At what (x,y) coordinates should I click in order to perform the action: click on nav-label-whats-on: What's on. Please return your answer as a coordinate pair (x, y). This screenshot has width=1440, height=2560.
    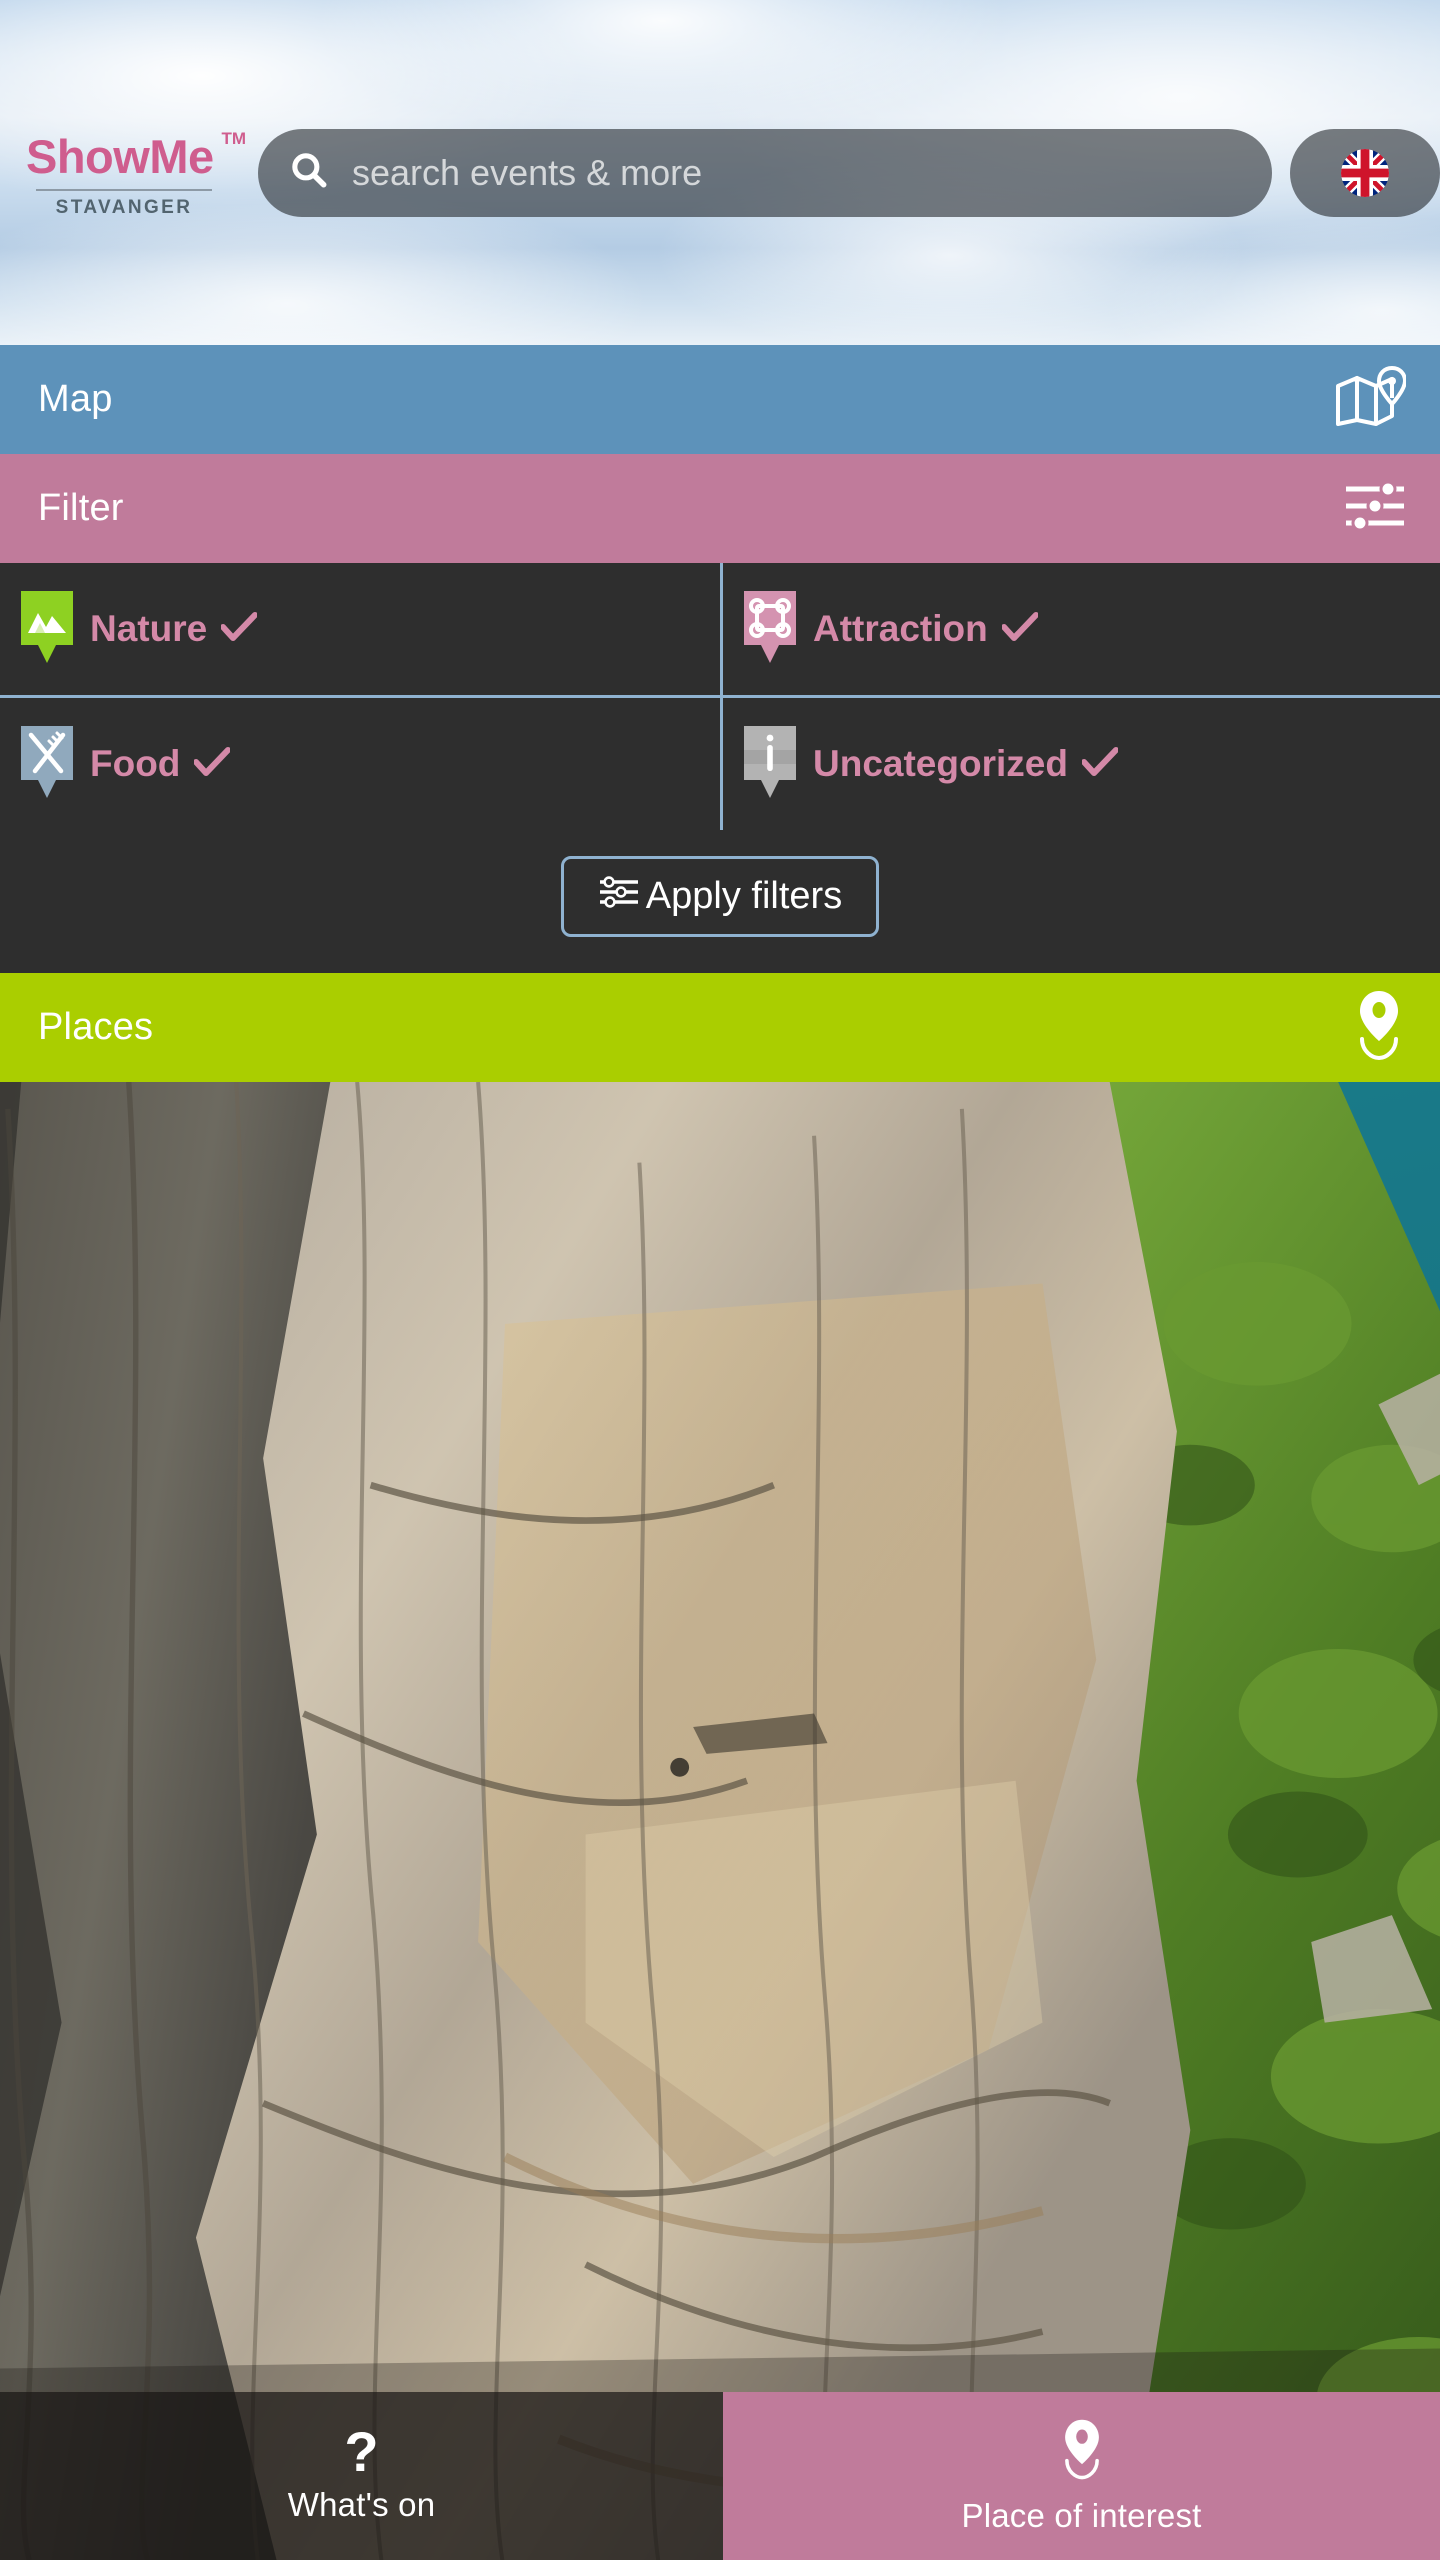
    Looking at the image, I should click on (361, 2504).